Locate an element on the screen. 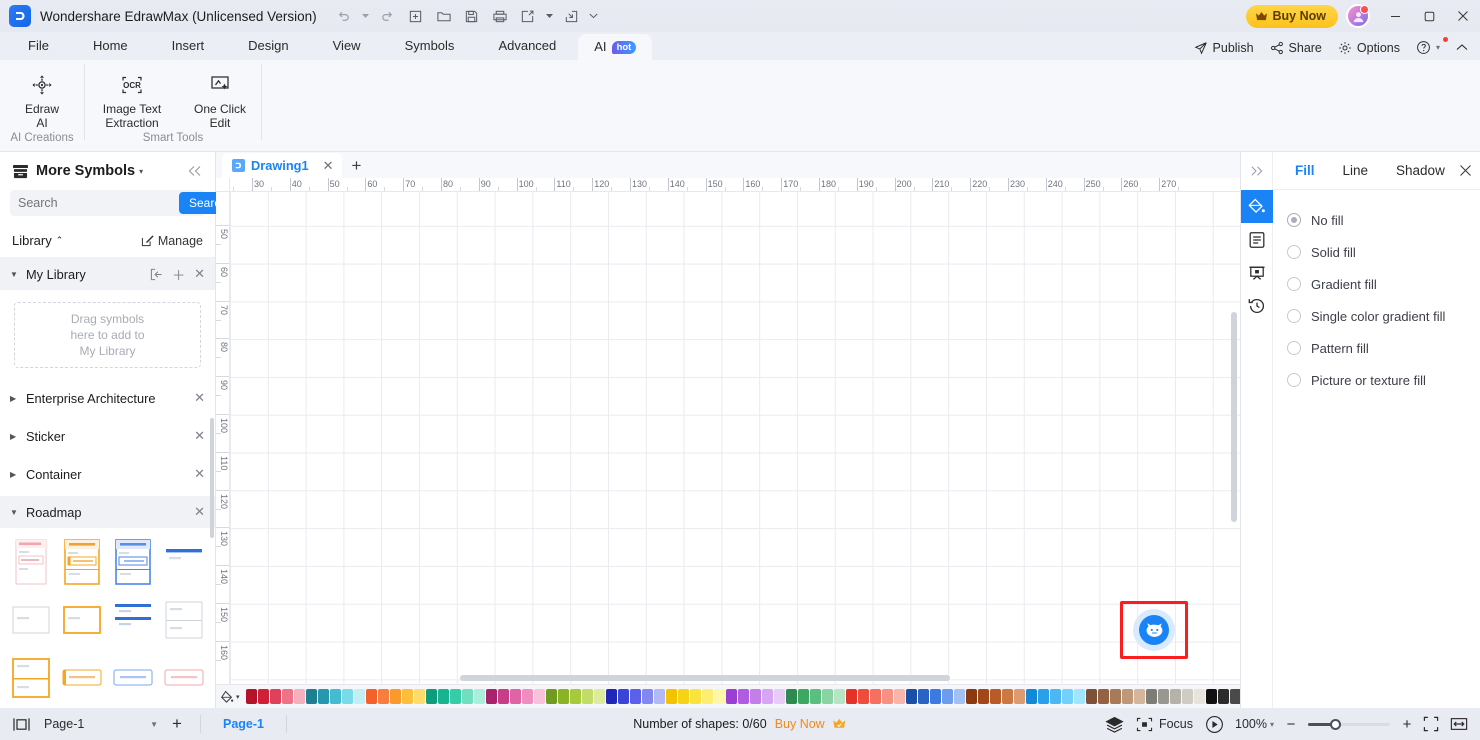  import-library-icon is located at coordinates (156, 274).